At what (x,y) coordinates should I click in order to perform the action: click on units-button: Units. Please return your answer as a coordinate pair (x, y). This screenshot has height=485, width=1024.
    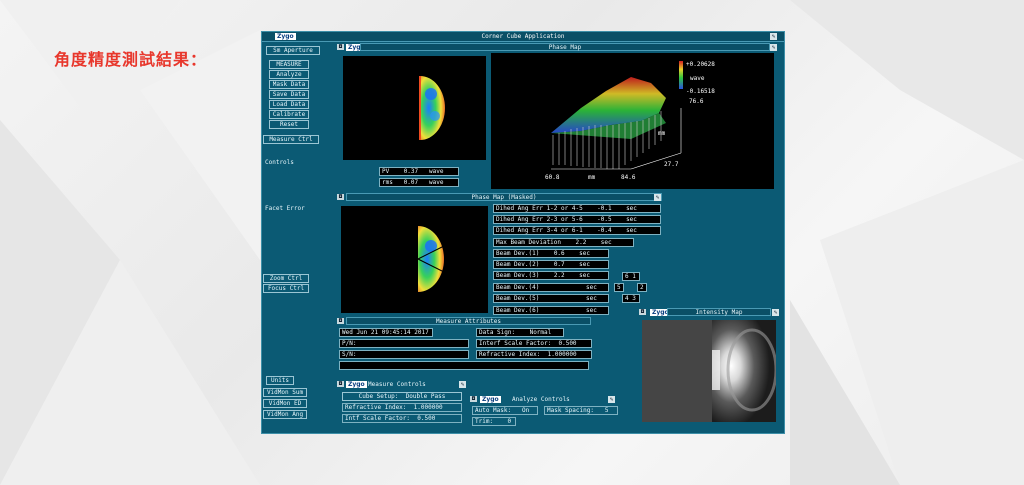
    Looking at the image, I should click on (280, 380).